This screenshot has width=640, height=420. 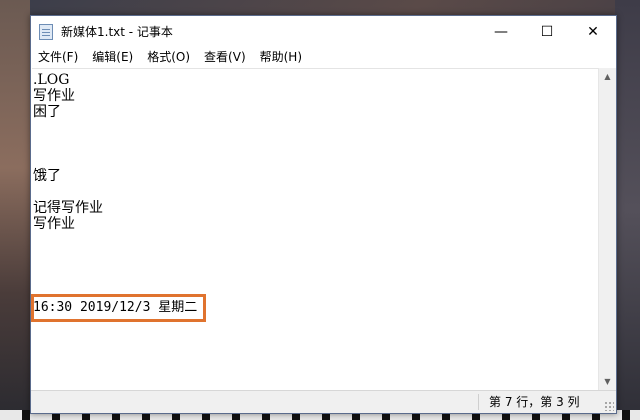 I want to click on resize-grip-icon, so click(x=609, y=406).